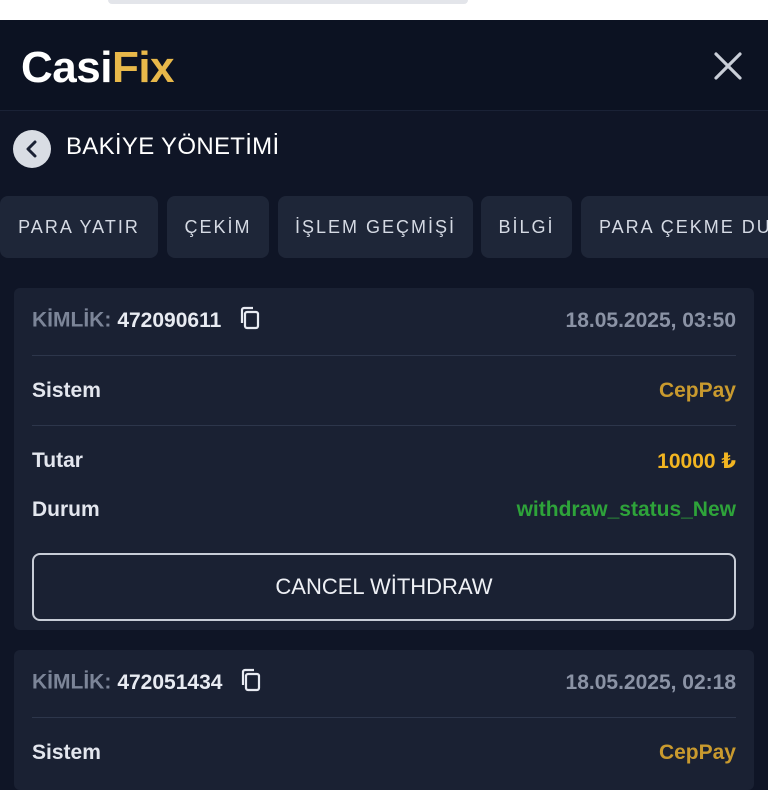 The image size is (768, 790). What do you see at coordinates (384, 321) in the screenshot?
I see `transaction-id-row: KİMLİK: 472090611 18.05.2025, 03:50` at bounding box center [384, 321].